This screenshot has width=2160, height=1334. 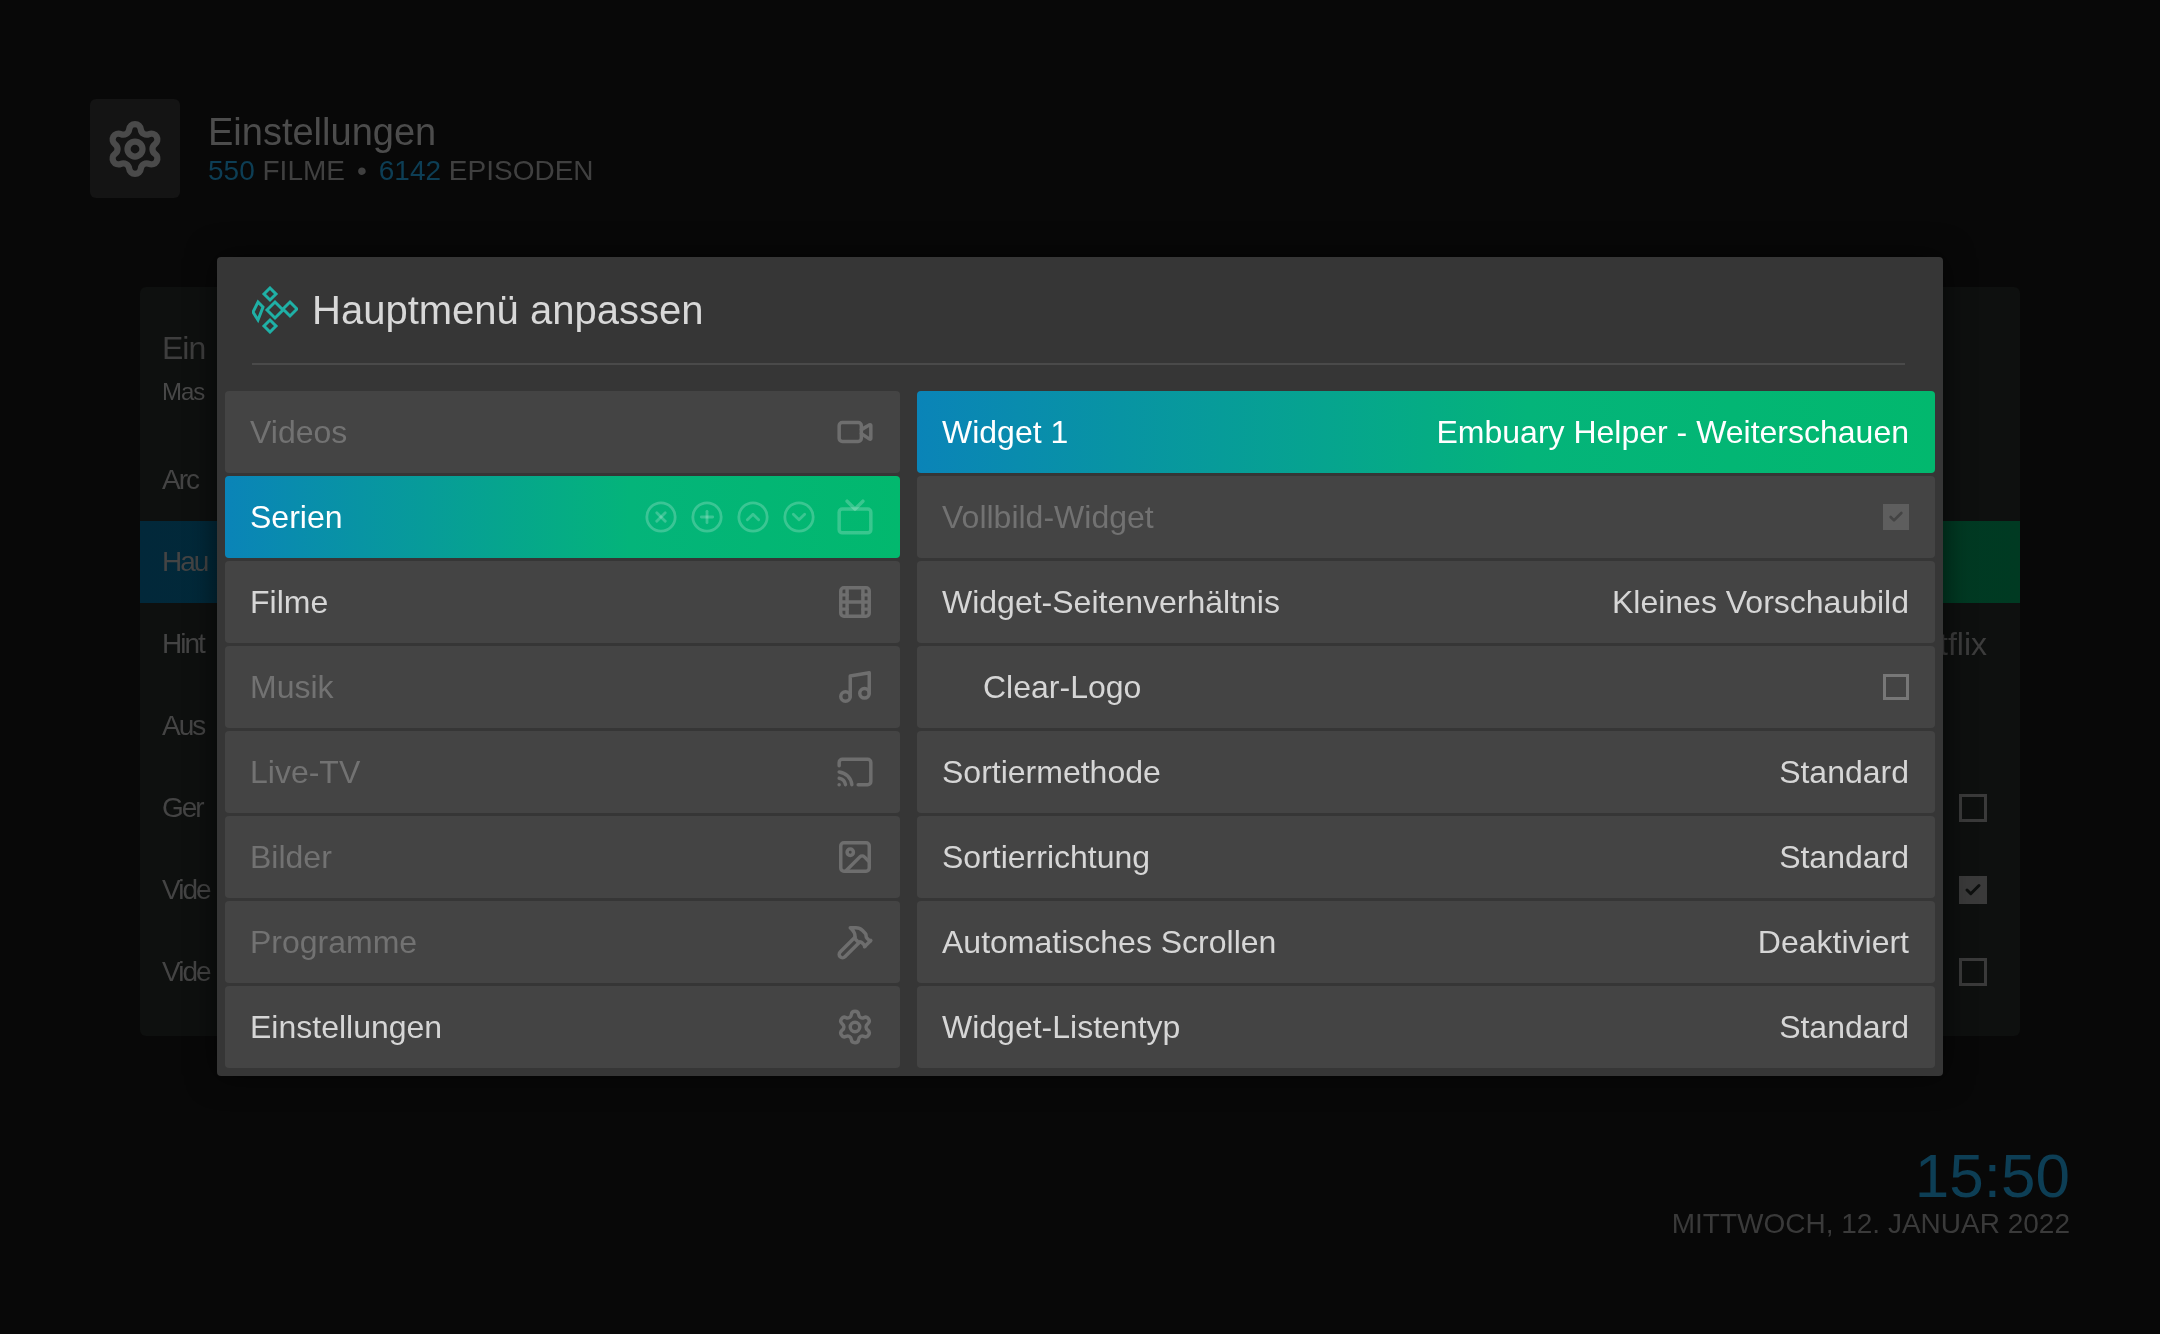 What do you see at coordinates (855, 857) in the screenshot?
I see `image-icon` at bounding box center [855, 857].